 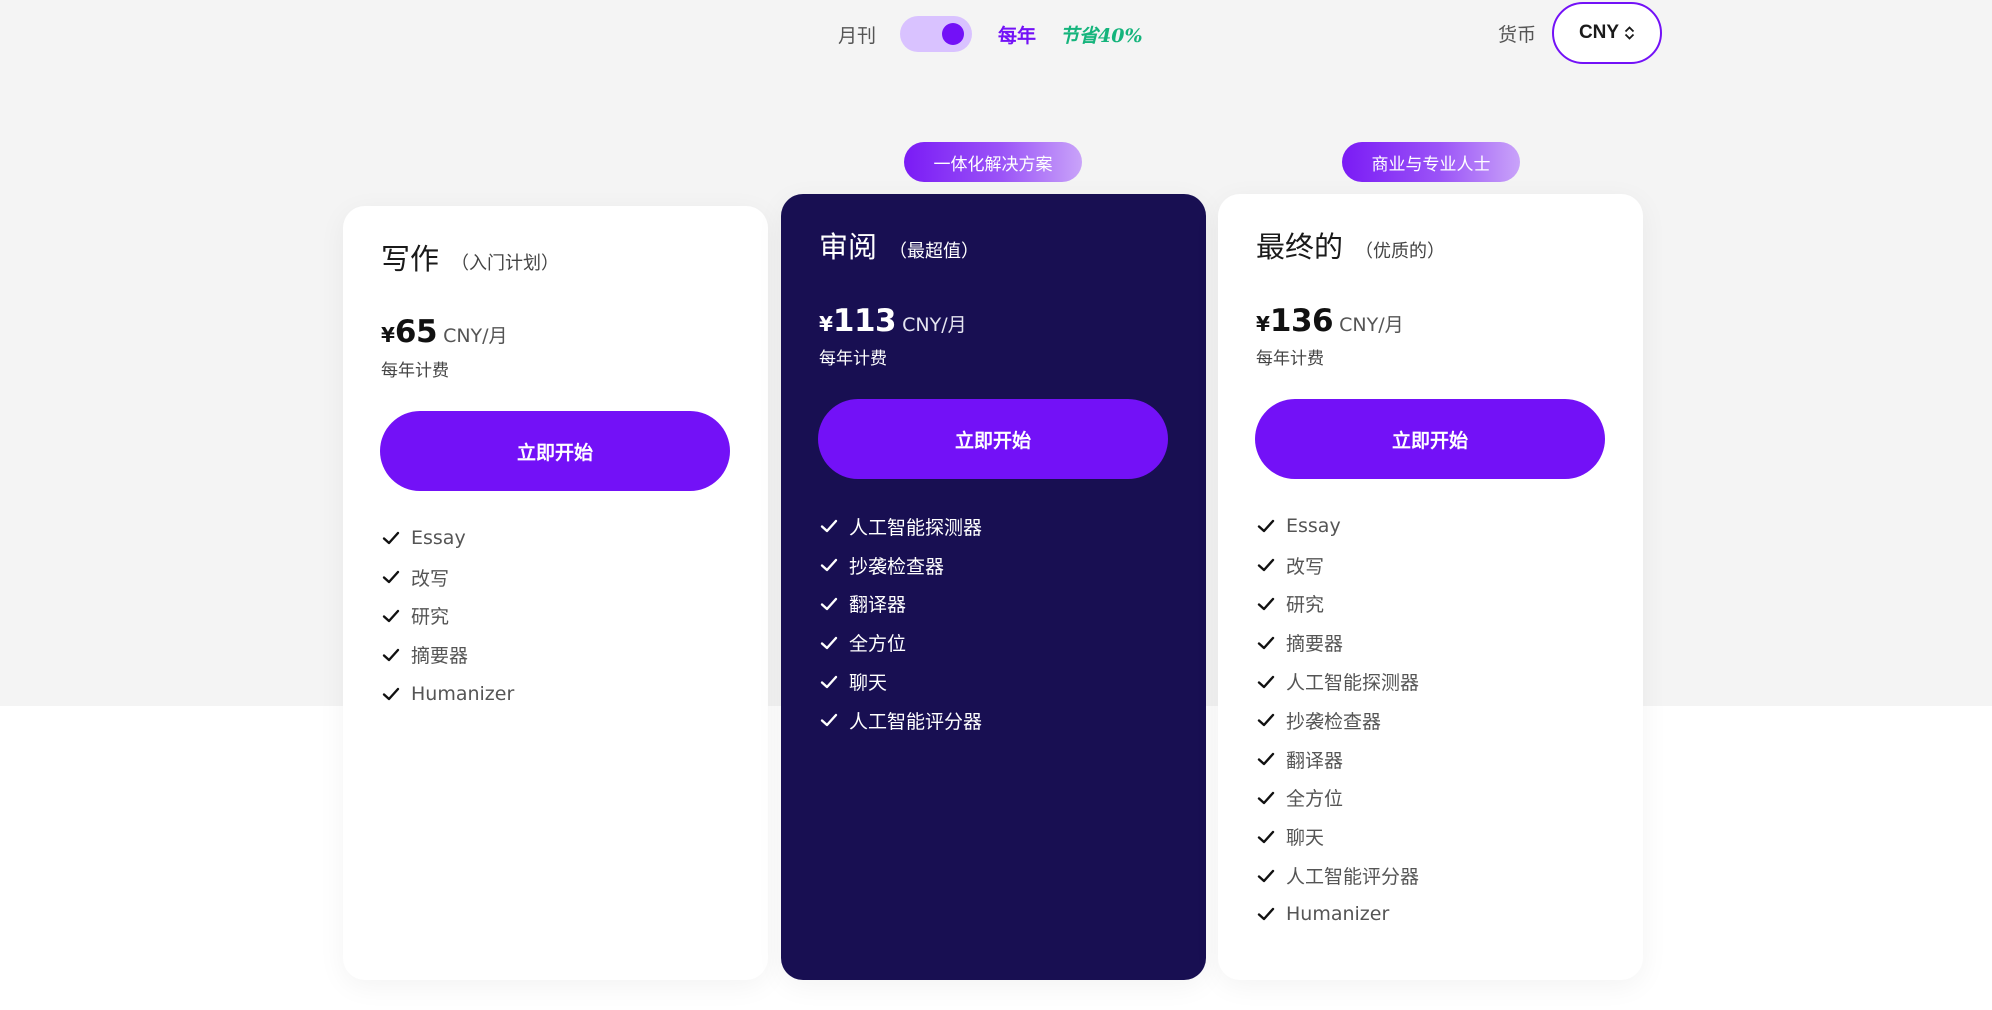 What do you see at coordinates (916, 527) in the screenshot?
I see `feature-label: 人工智能探测器` at bounding box center [916, 527].